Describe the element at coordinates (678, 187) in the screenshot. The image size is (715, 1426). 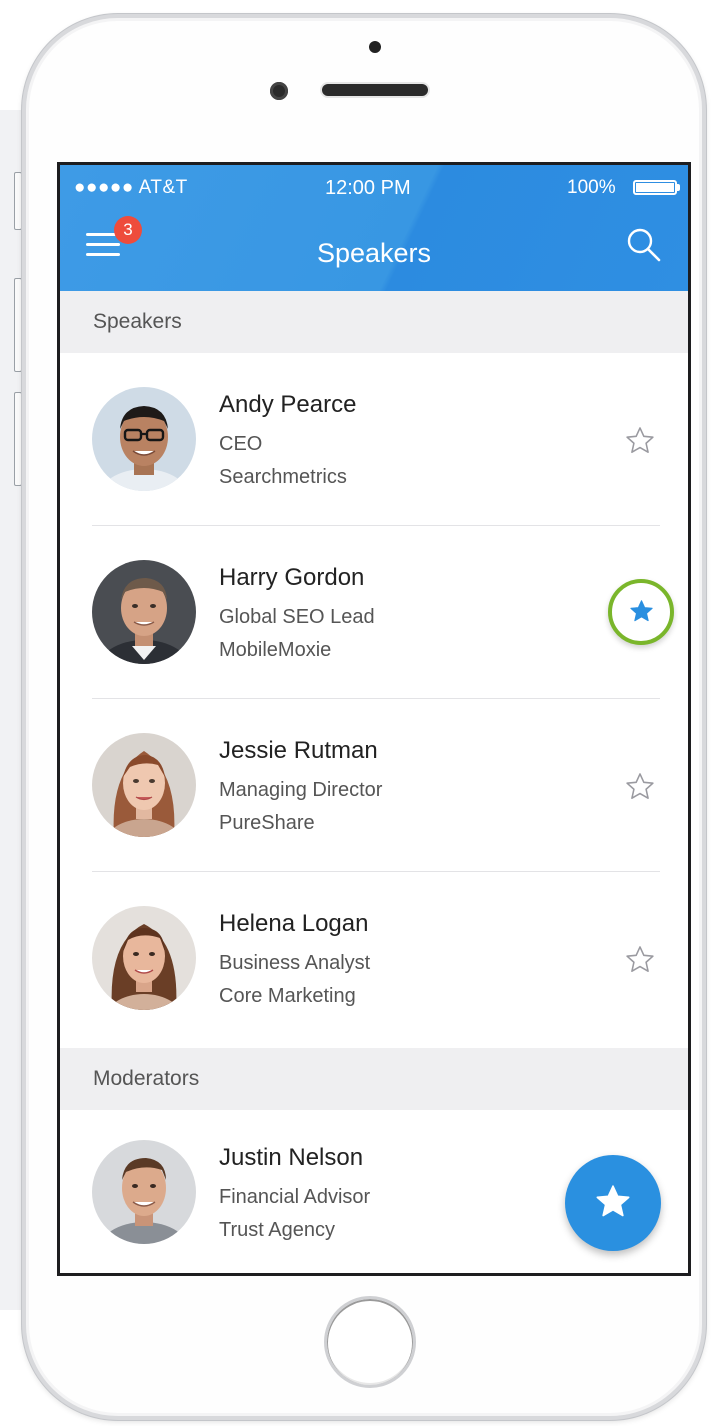
I see `battery-cap` at that location.